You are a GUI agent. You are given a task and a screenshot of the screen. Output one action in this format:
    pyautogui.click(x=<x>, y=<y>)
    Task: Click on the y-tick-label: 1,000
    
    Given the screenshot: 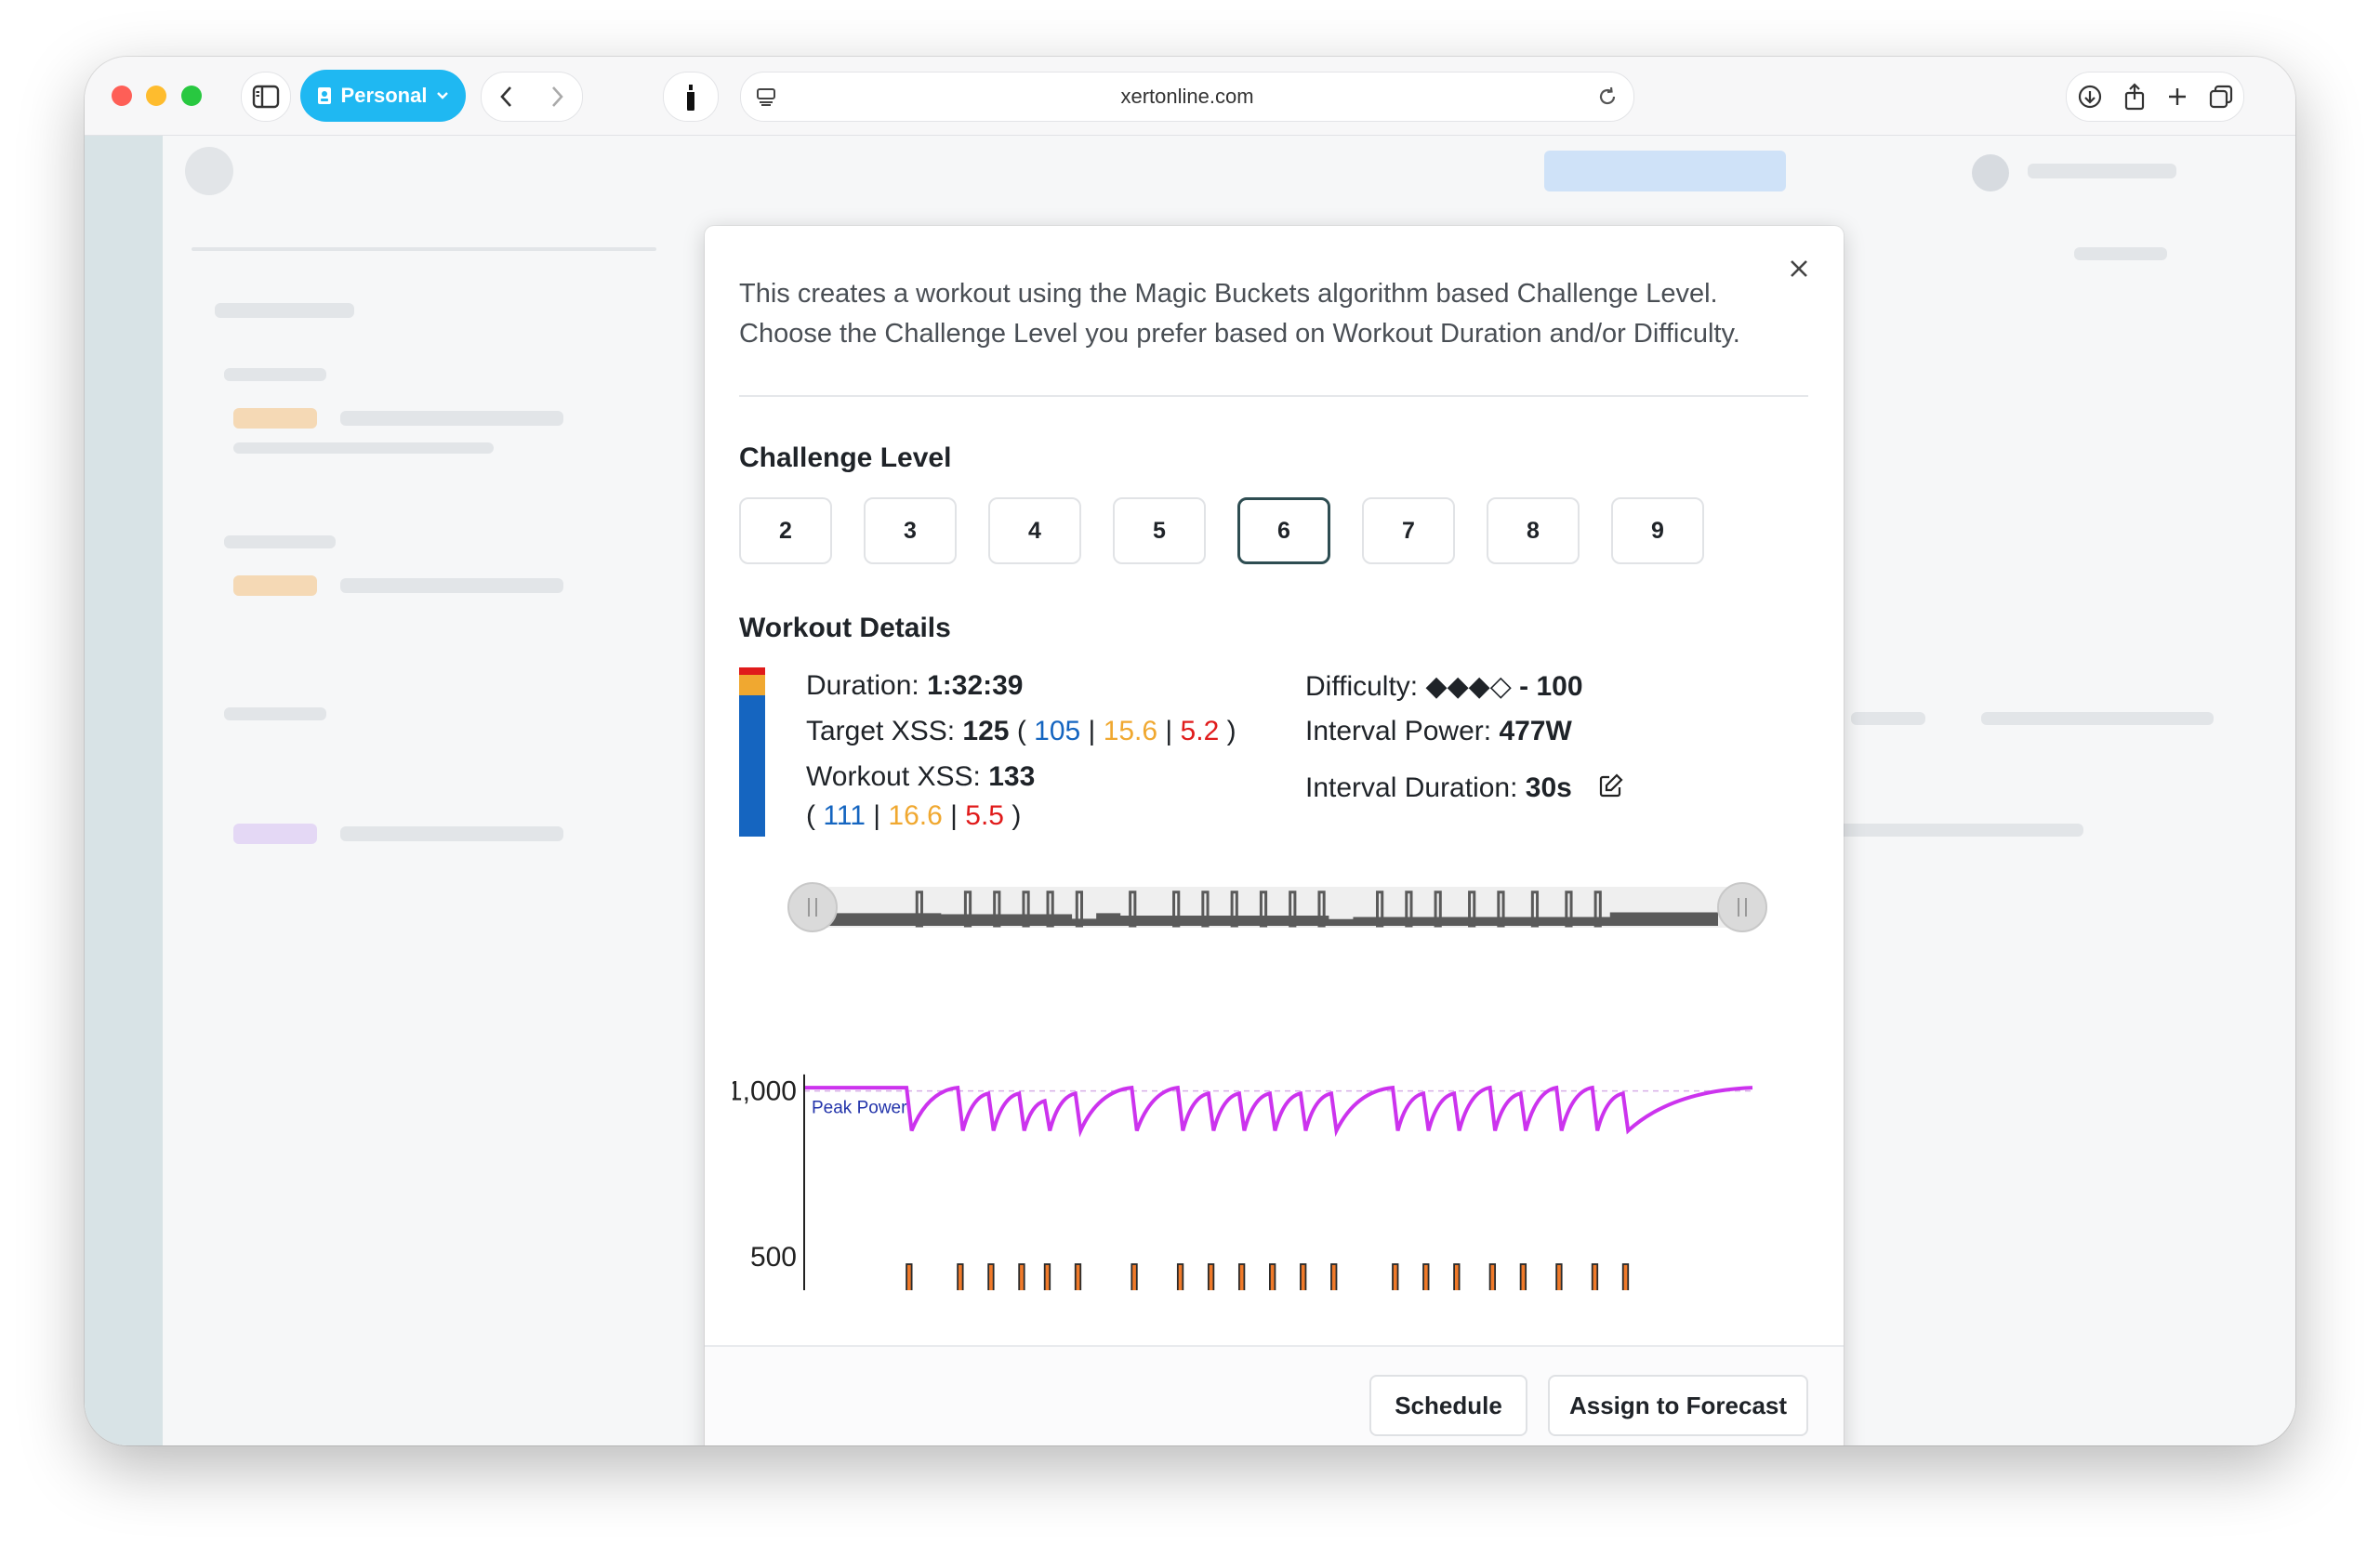 What is the action you would take?
    pyautogui.click(x=765, y=1092)
    